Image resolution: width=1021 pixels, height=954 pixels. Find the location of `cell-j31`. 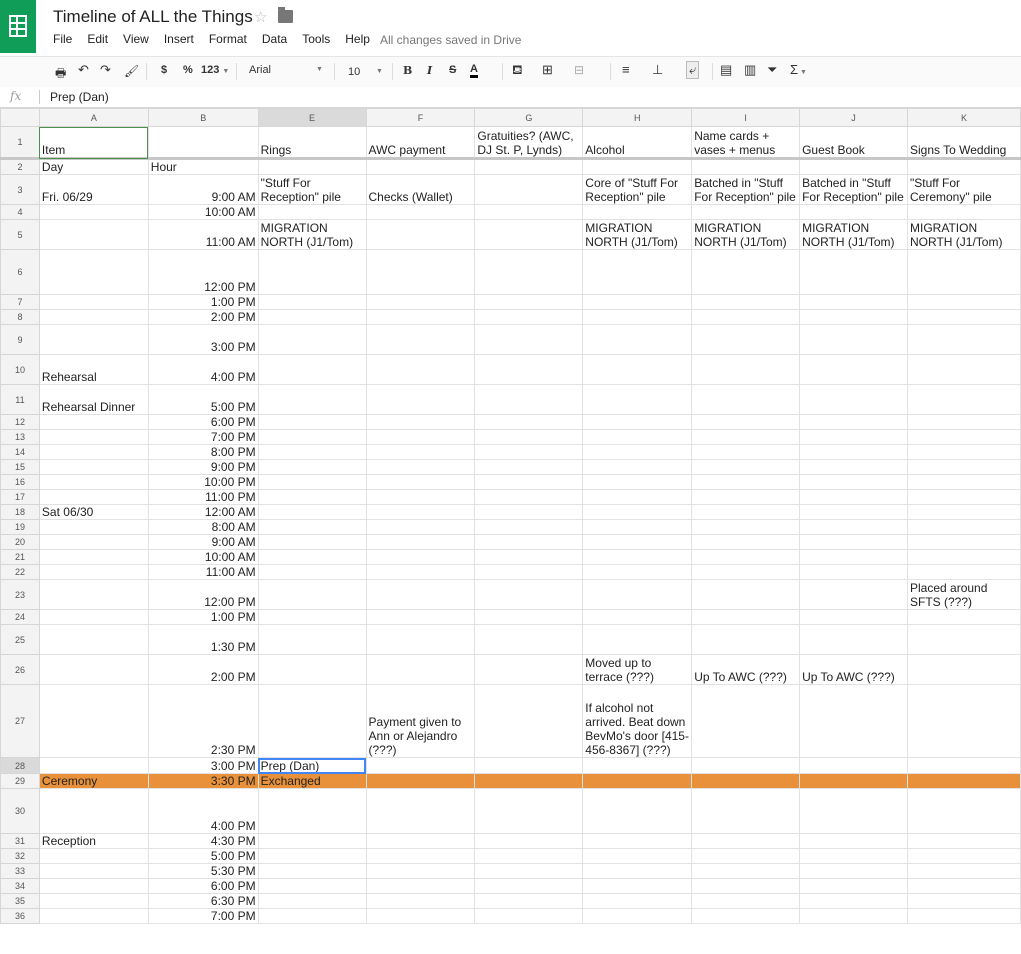

cell-j31 is located at coordinates (853, 841).